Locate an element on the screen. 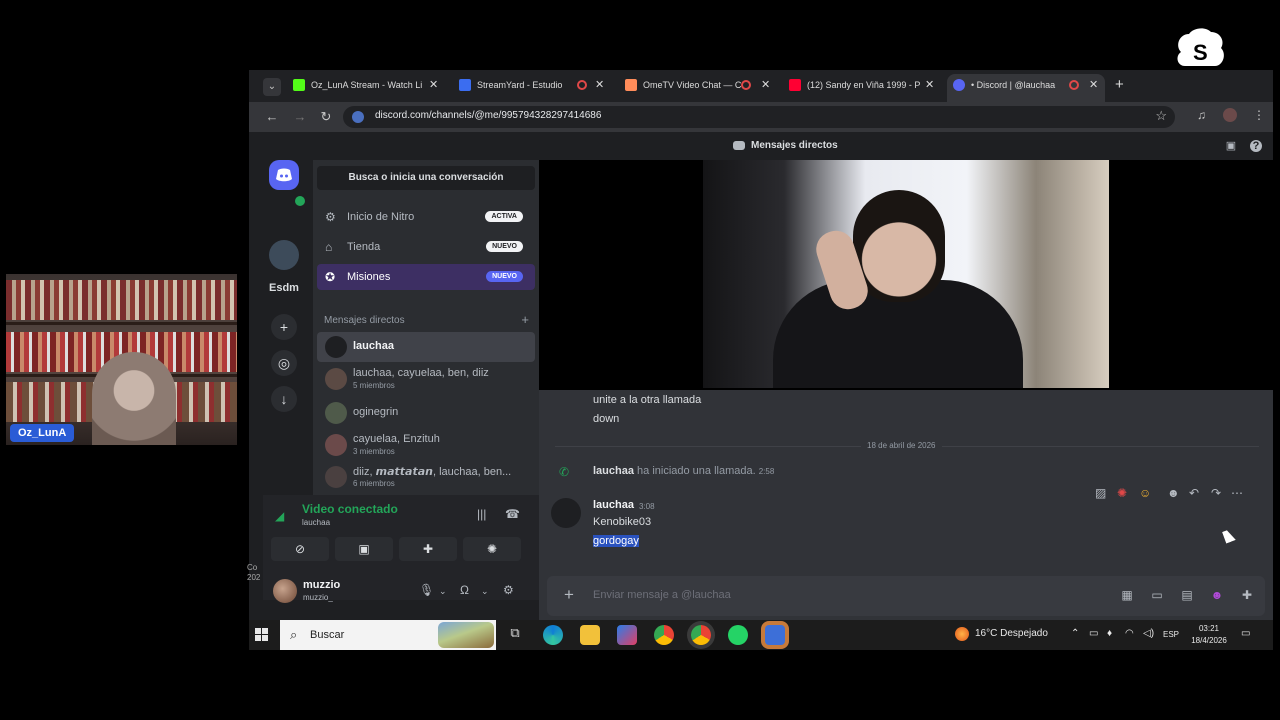 Image resolution: width=1280 pixels, height=720 pixels. discover-icon: ◎ is located at coordinates (284, 363).